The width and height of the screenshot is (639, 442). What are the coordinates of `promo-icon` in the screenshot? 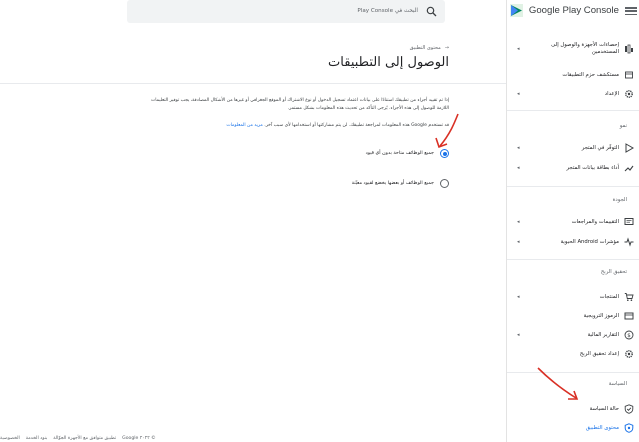 It's located at (628, 316).